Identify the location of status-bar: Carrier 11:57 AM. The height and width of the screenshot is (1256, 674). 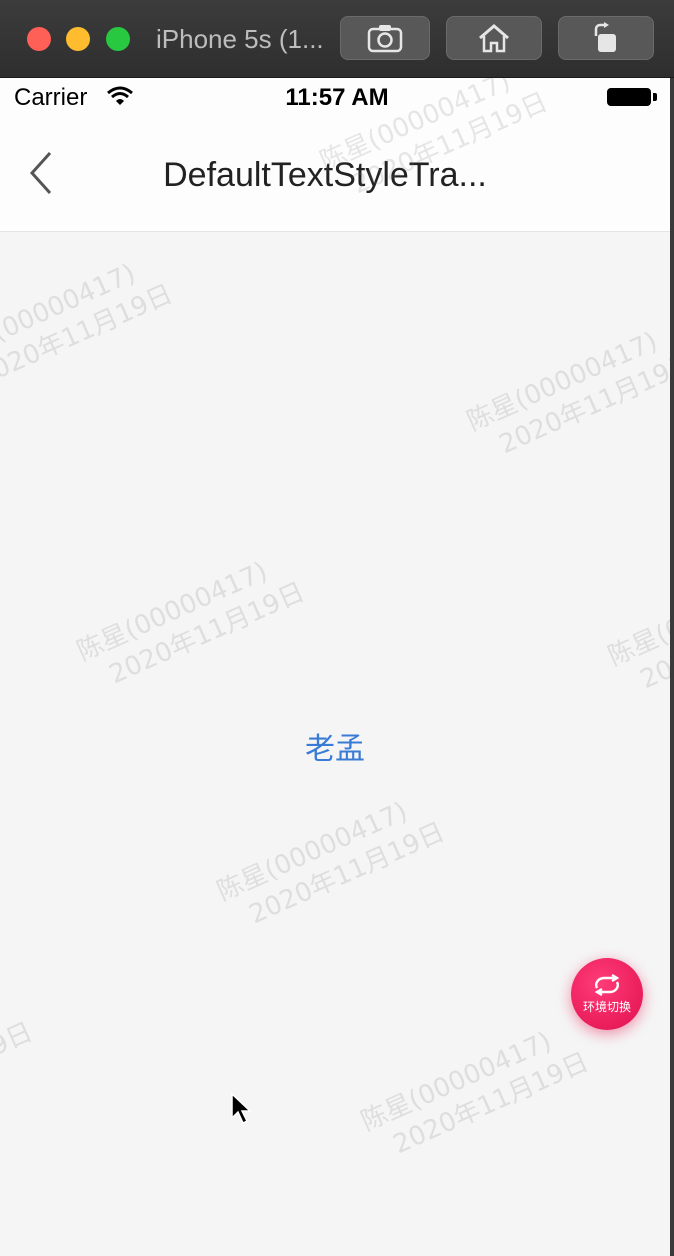
(335, 97).